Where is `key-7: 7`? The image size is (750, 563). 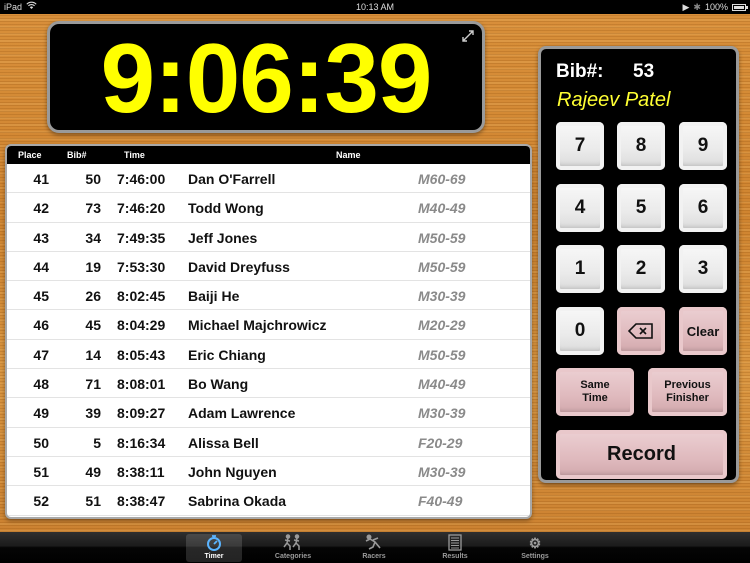
key-7: 7 is located at coordinates (580, 146).